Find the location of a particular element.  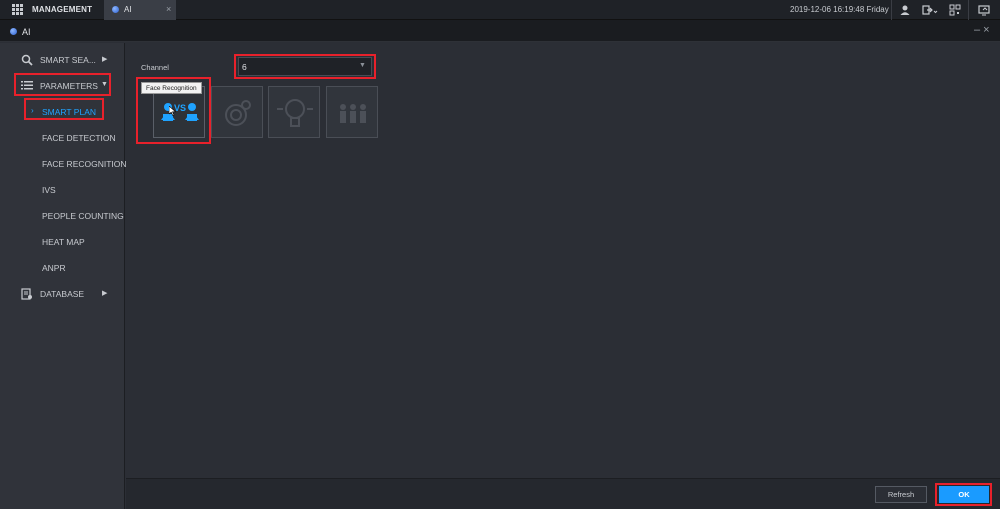

people-counting-tile is located at coordinates (352, 112).